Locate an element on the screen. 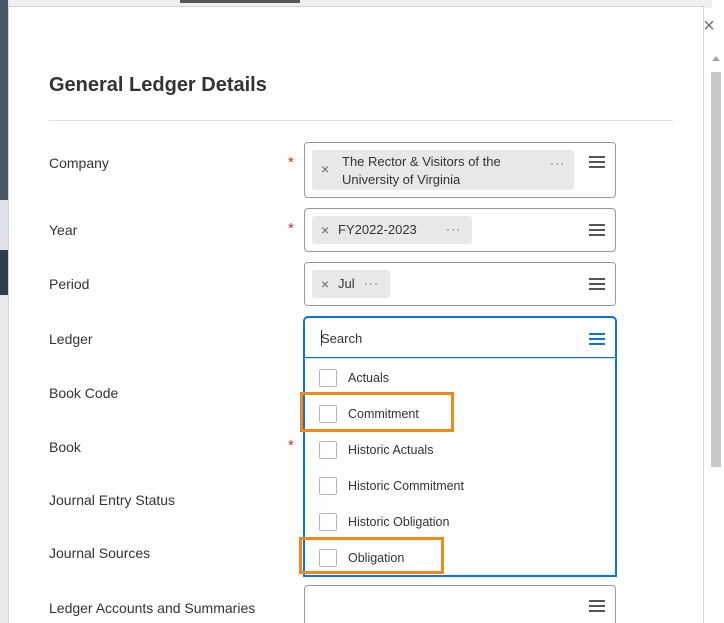 This screenshot has height=623, width=724. journal-entry-status-label: Journal Entry Status is located at coordinates (112, 500).